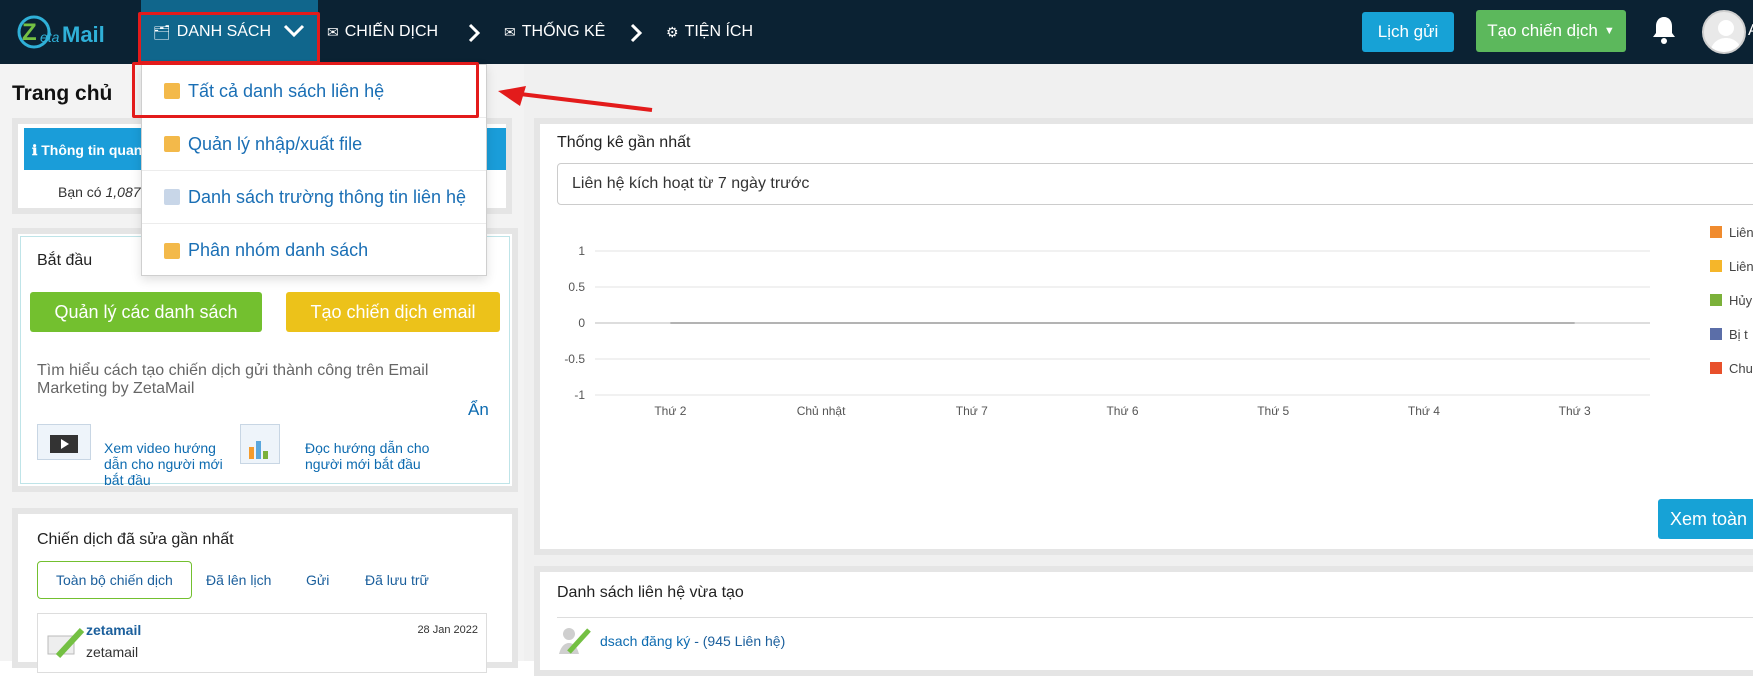  I want to click on document-icon, so click(258, 450).